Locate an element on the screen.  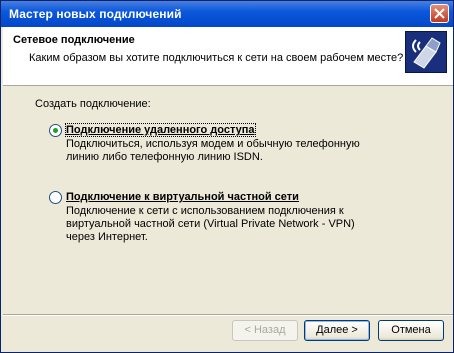
next-button: Далее > is located at coordinates (337, 330).